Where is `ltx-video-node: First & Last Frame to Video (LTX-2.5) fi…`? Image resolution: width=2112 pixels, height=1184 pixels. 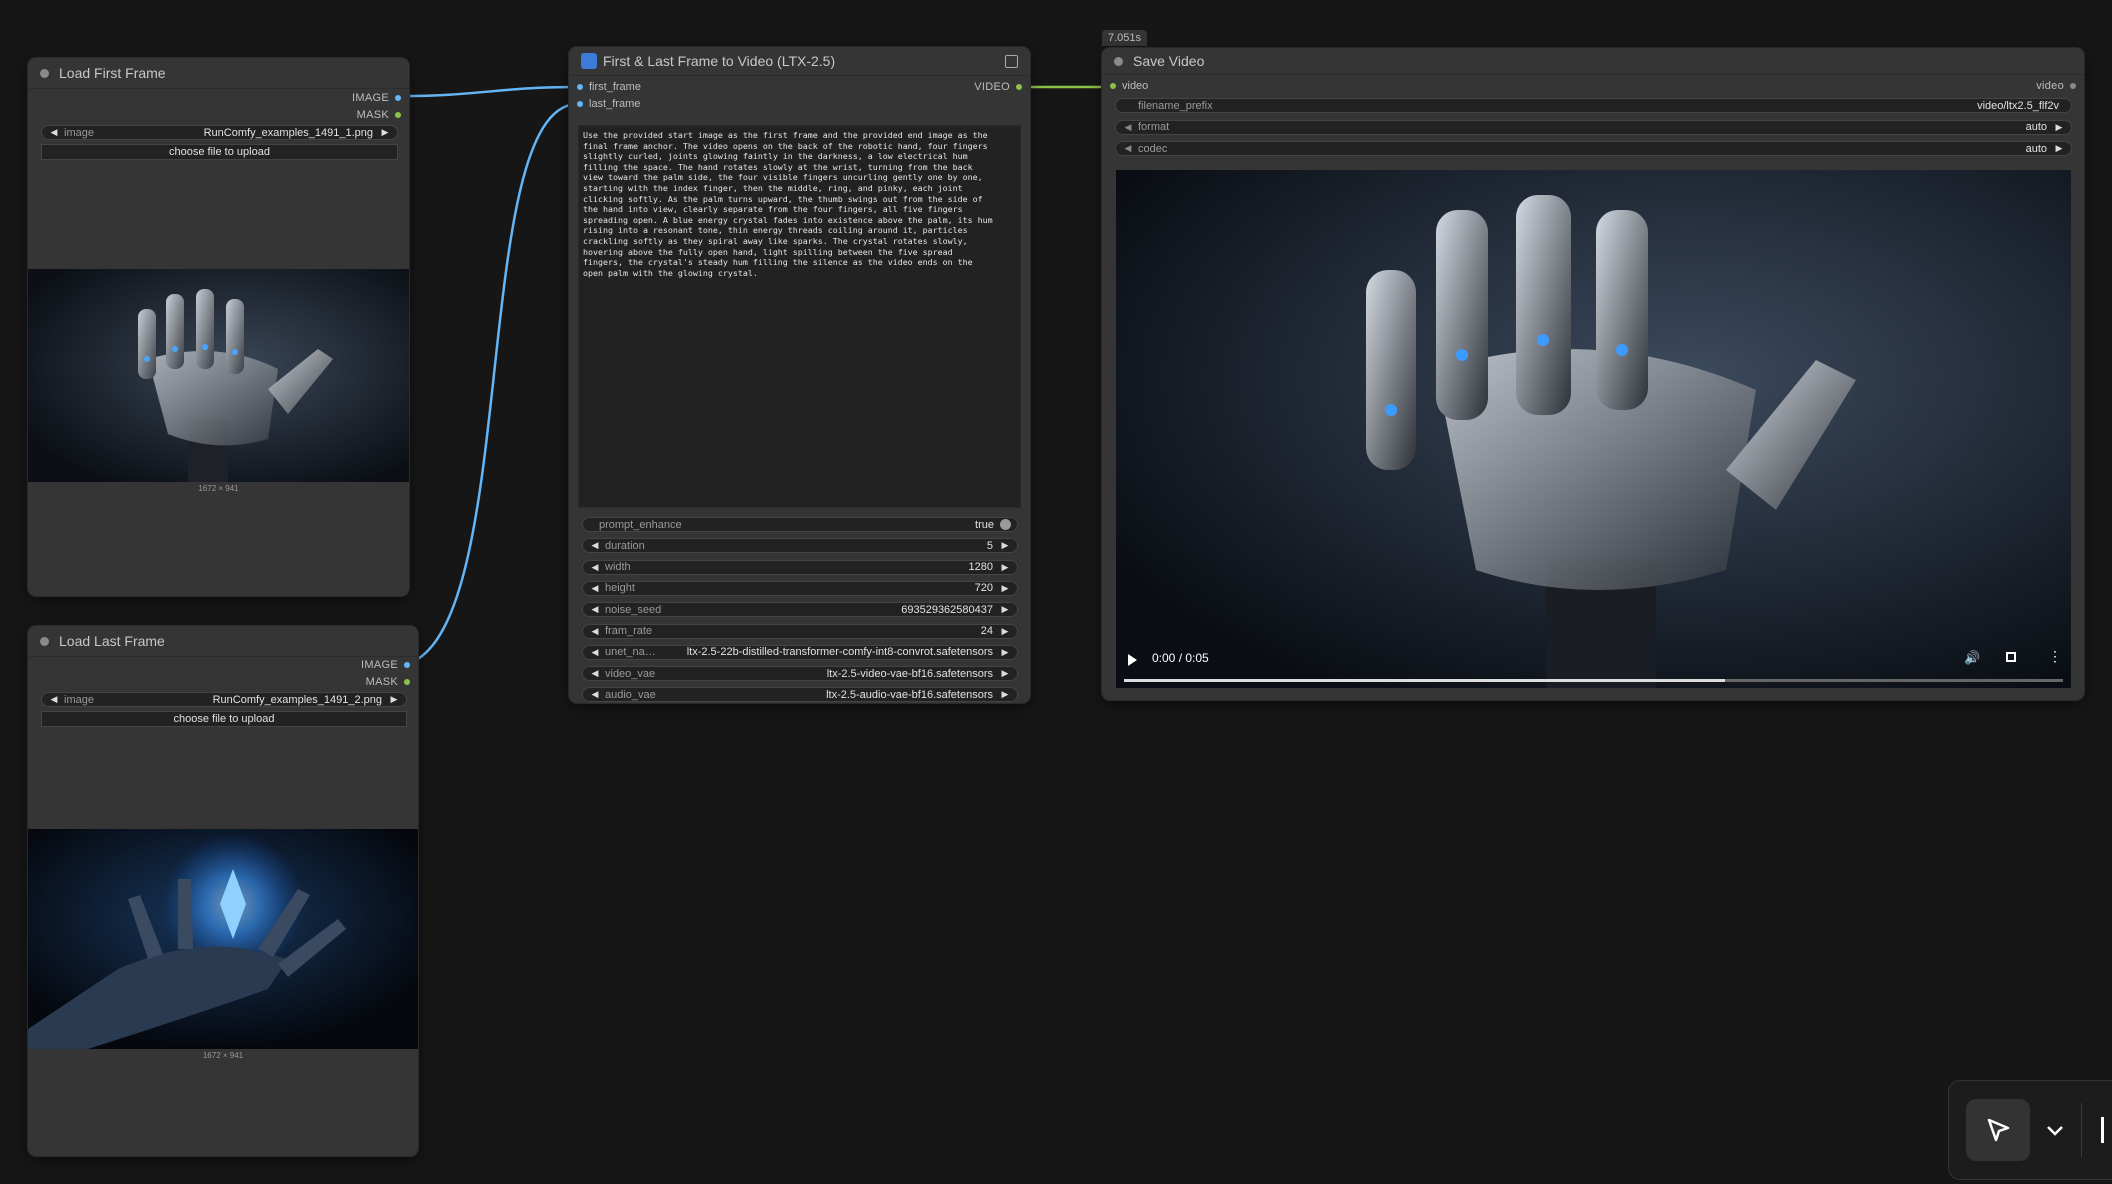
ltx-video-node: First & Last Frame to Video (LTX-2.5) fi… is located at coordinates (799, 375).